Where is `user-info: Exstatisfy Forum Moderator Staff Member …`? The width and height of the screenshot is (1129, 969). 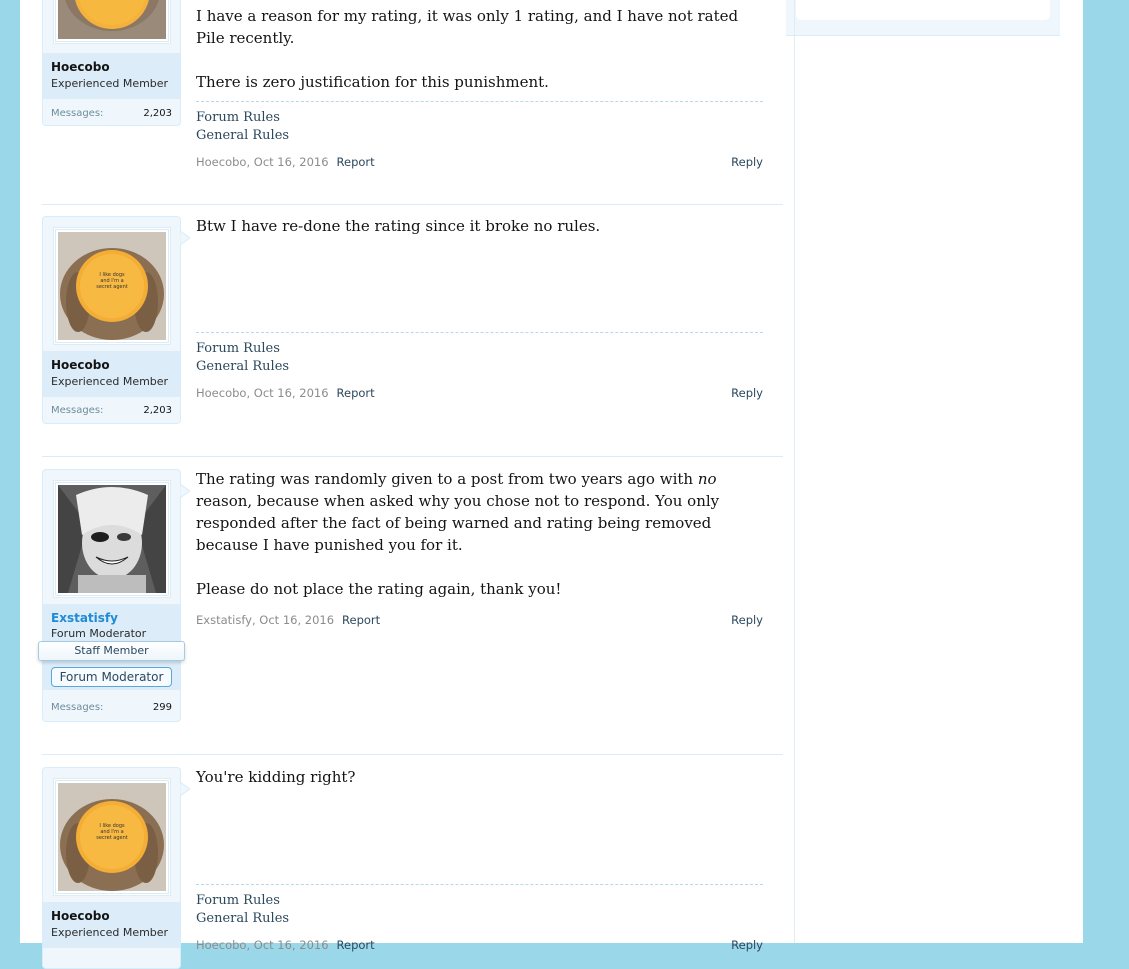 user-info: Exstatisfy Forum Moderator Staff Member … is located at coordinates (111, 647).